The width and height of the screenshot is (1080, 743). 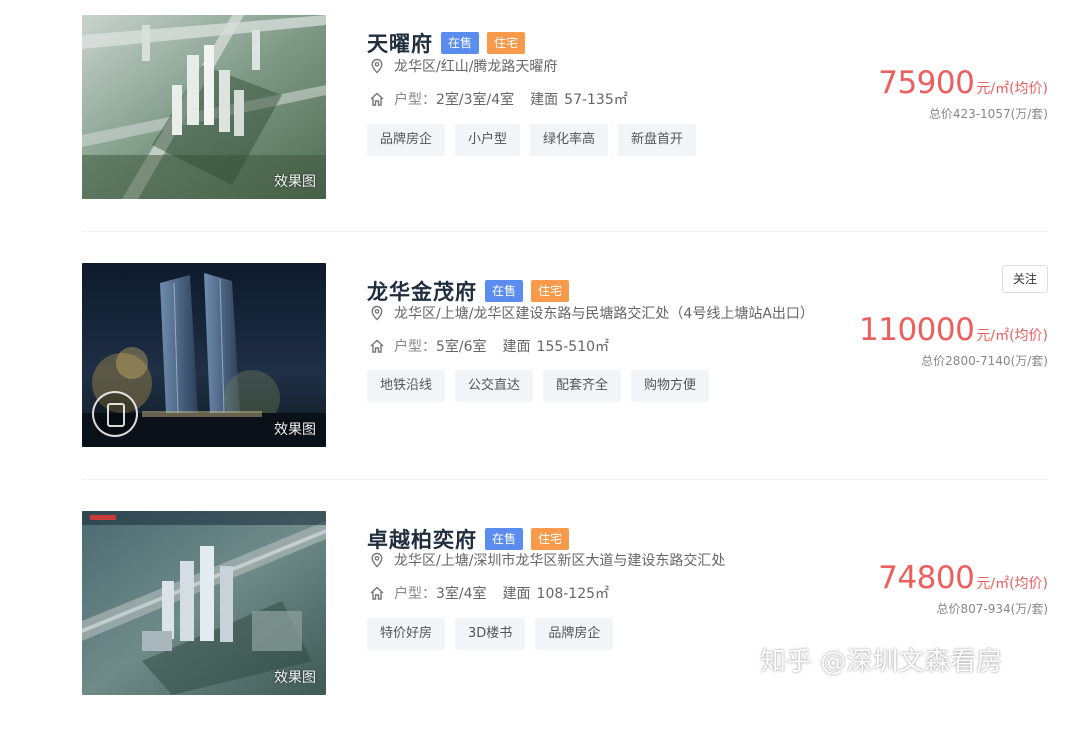 What do you see at coordinates (926, 578) in the screenshot?
I see `unit-price: 74800` at bounding box center [926, 578].